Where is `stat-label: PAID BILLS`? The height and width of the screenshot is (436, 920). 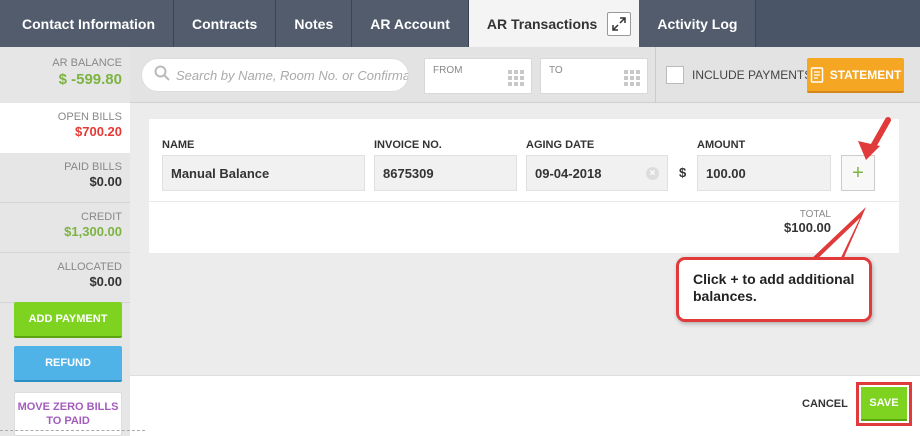
stat-label: PAID BILLS is located at coordinates (93, 167).